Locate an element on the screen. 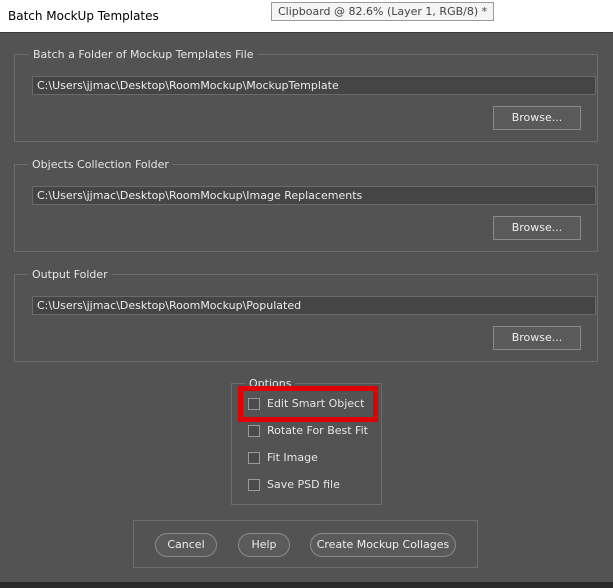 The width and height of the screenshot is (613, 588). help-button: Help is located at coordinates (264, 545).